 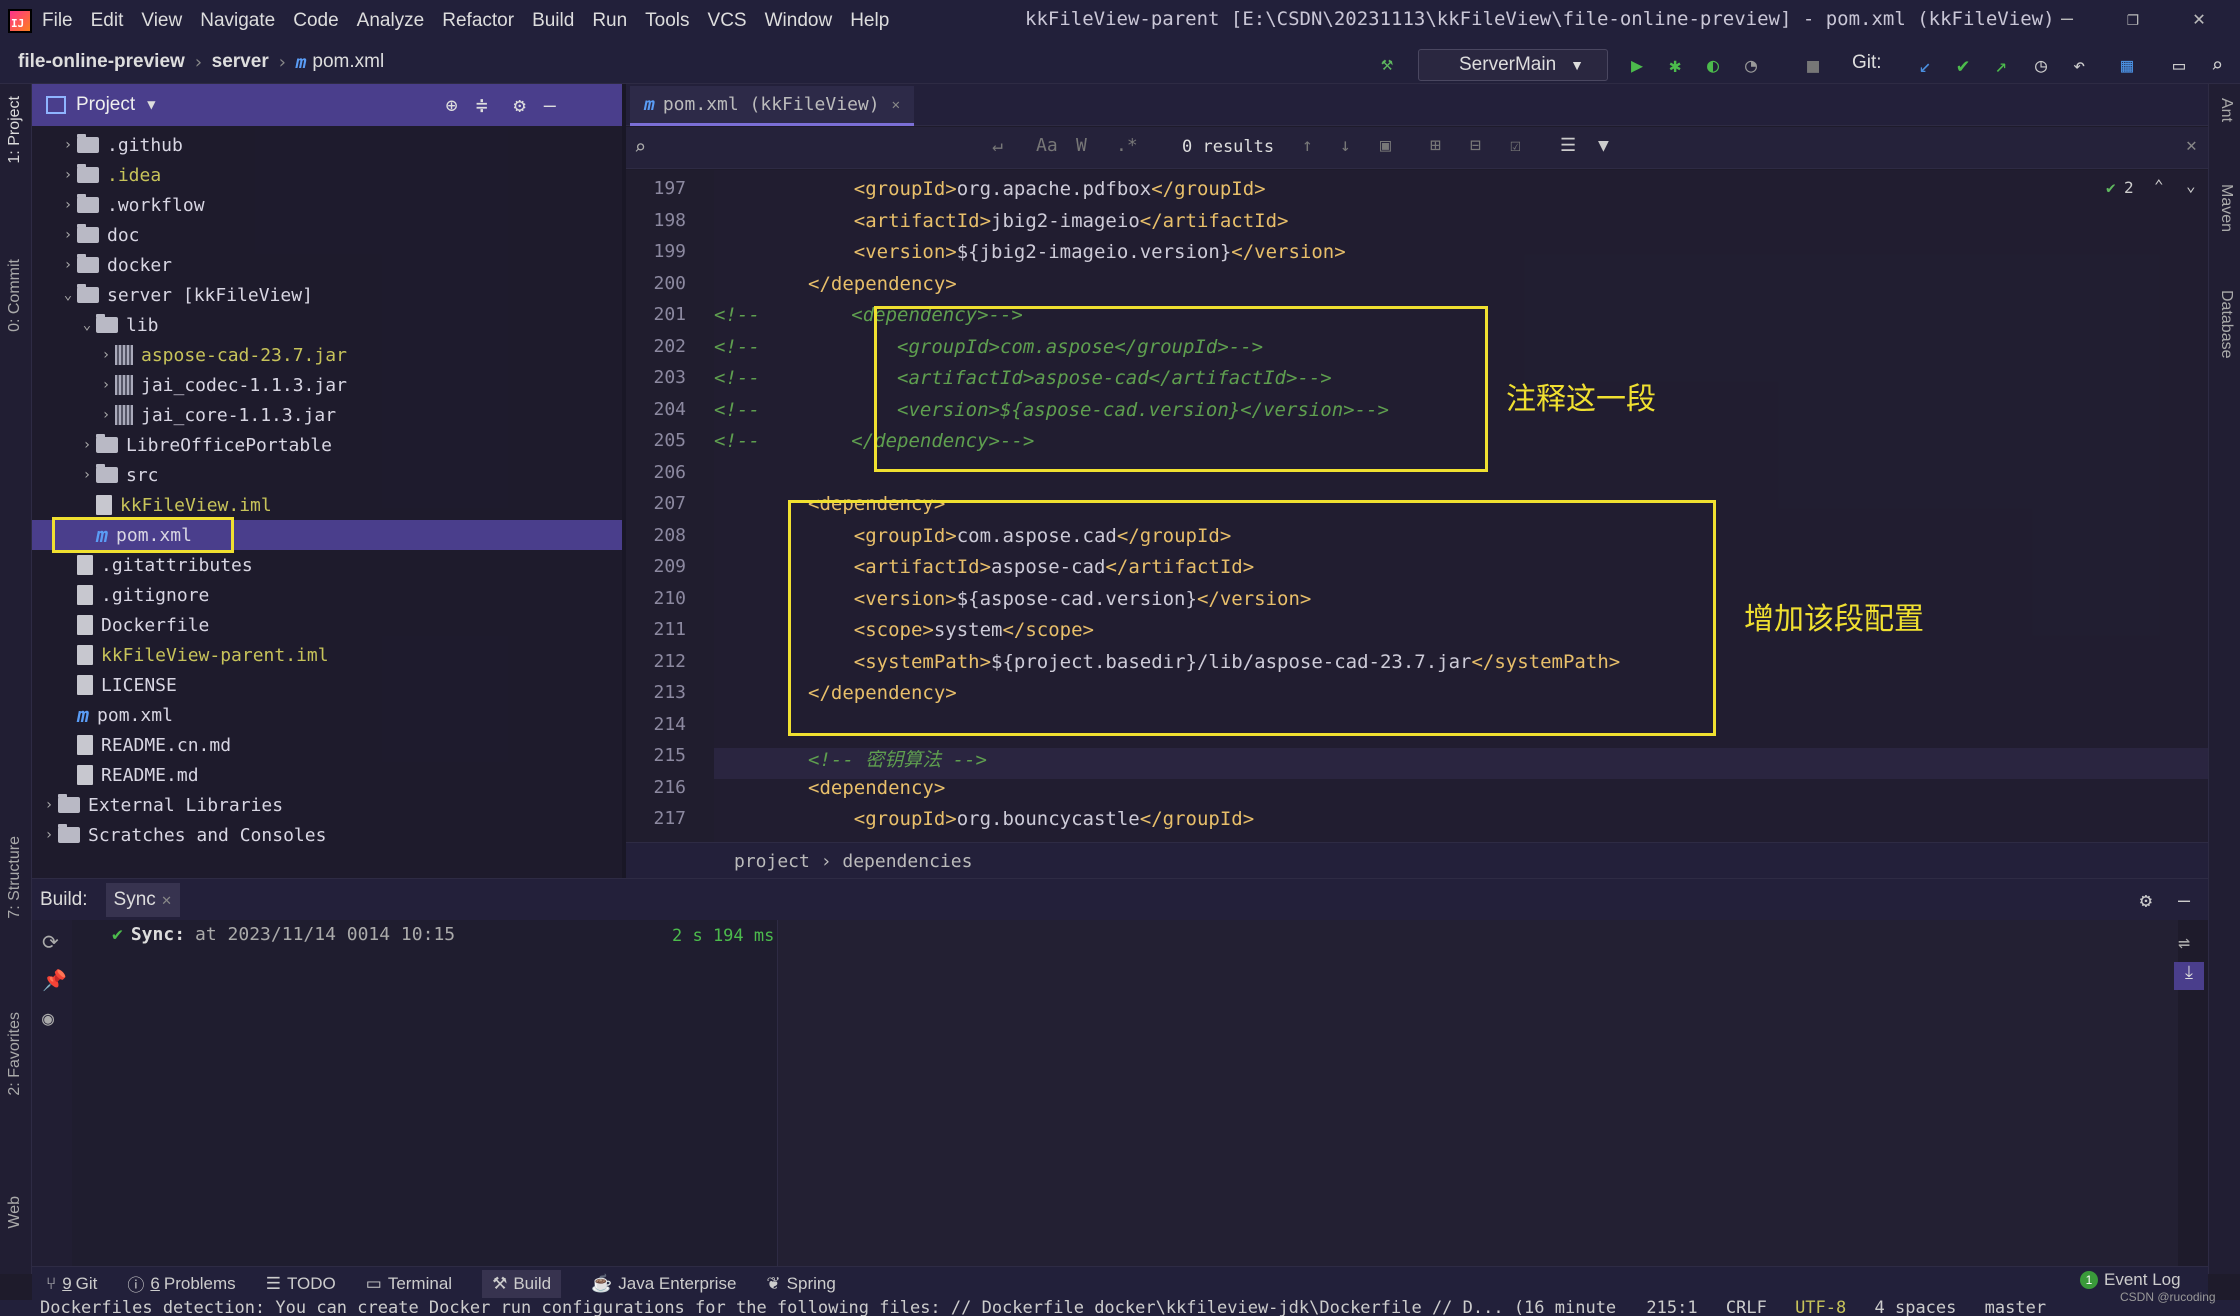 I want to click on tree-item: › External Libraries, so click(x=327, y=805).